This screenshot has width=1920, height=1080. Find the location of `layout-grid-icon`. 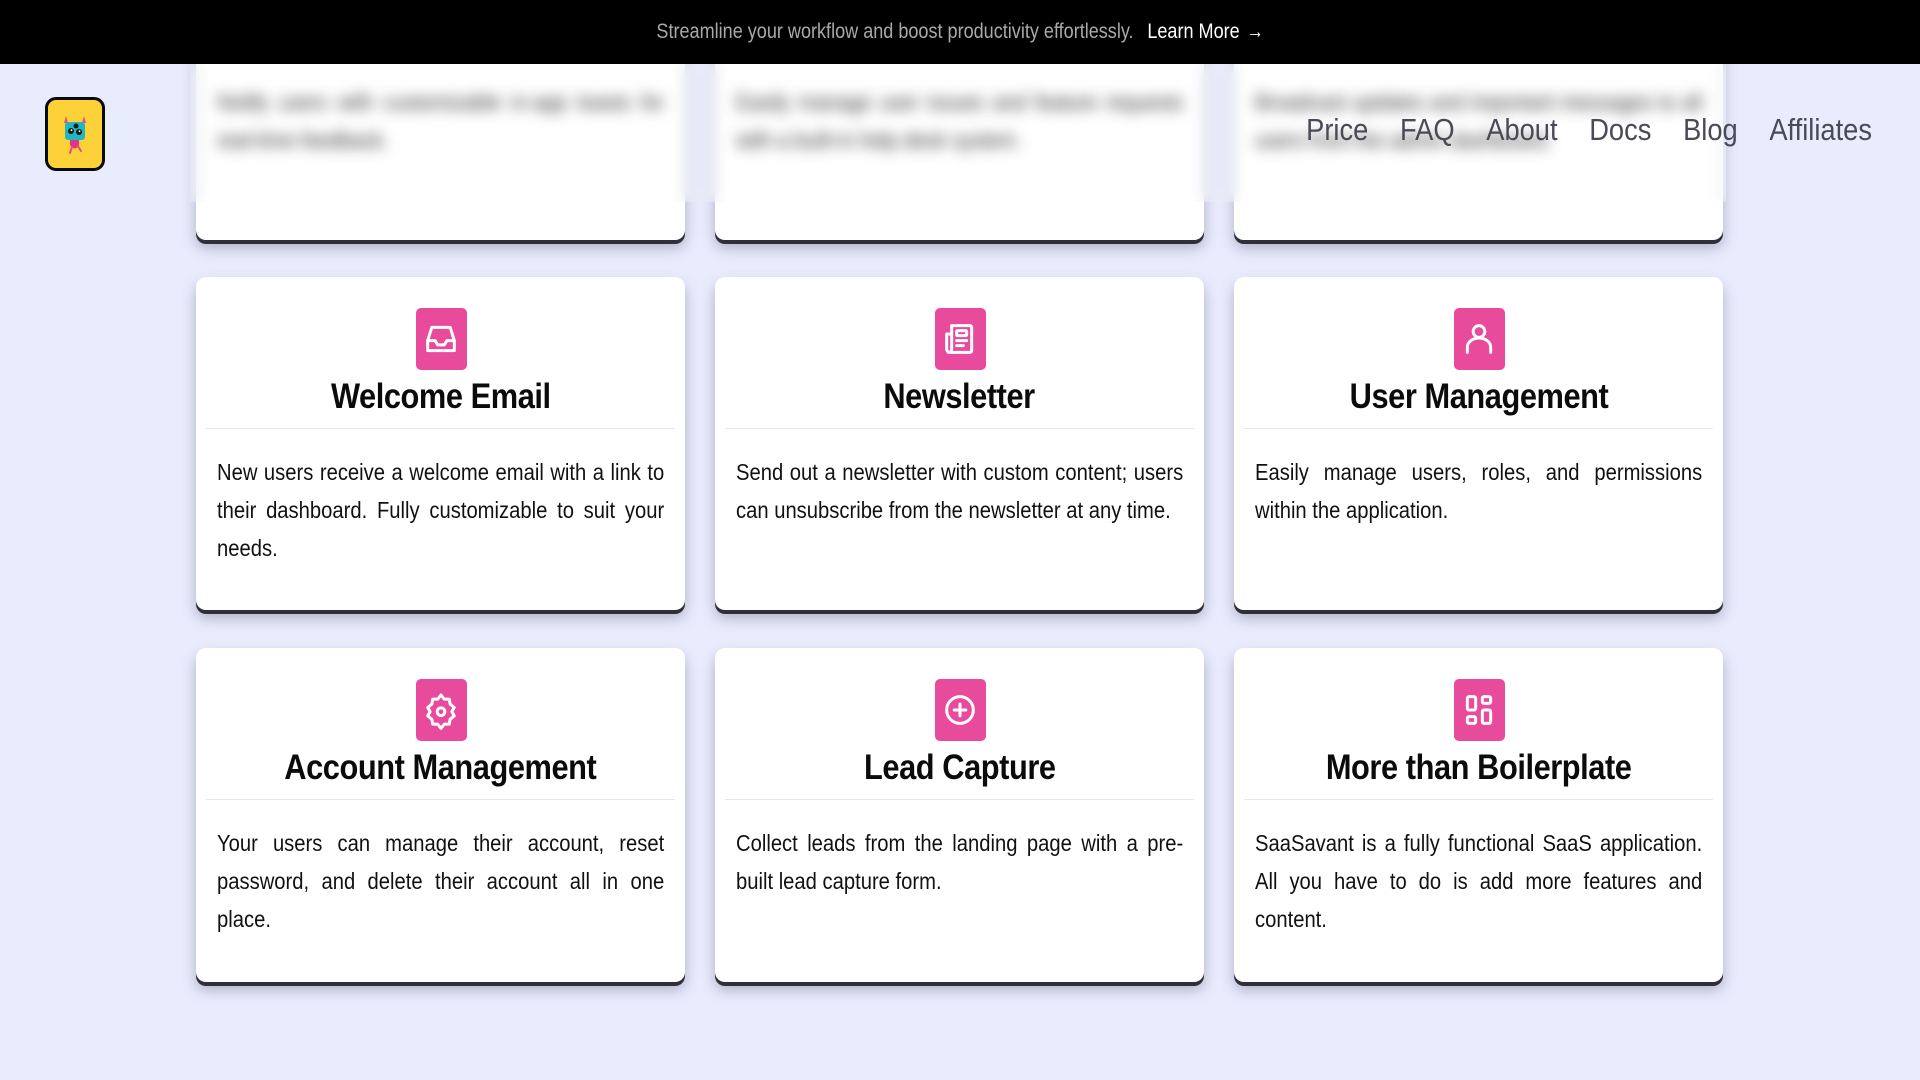

layout-grid-icon is located at coordinates (1479, 710).